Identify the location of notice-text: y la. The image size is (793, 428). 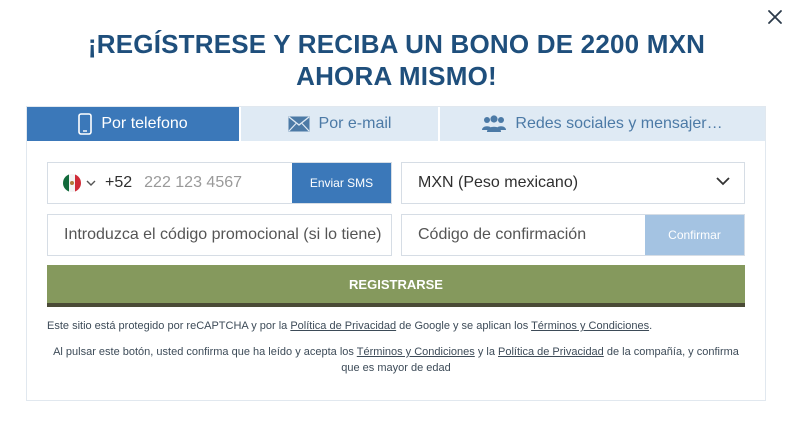
(486, 352).